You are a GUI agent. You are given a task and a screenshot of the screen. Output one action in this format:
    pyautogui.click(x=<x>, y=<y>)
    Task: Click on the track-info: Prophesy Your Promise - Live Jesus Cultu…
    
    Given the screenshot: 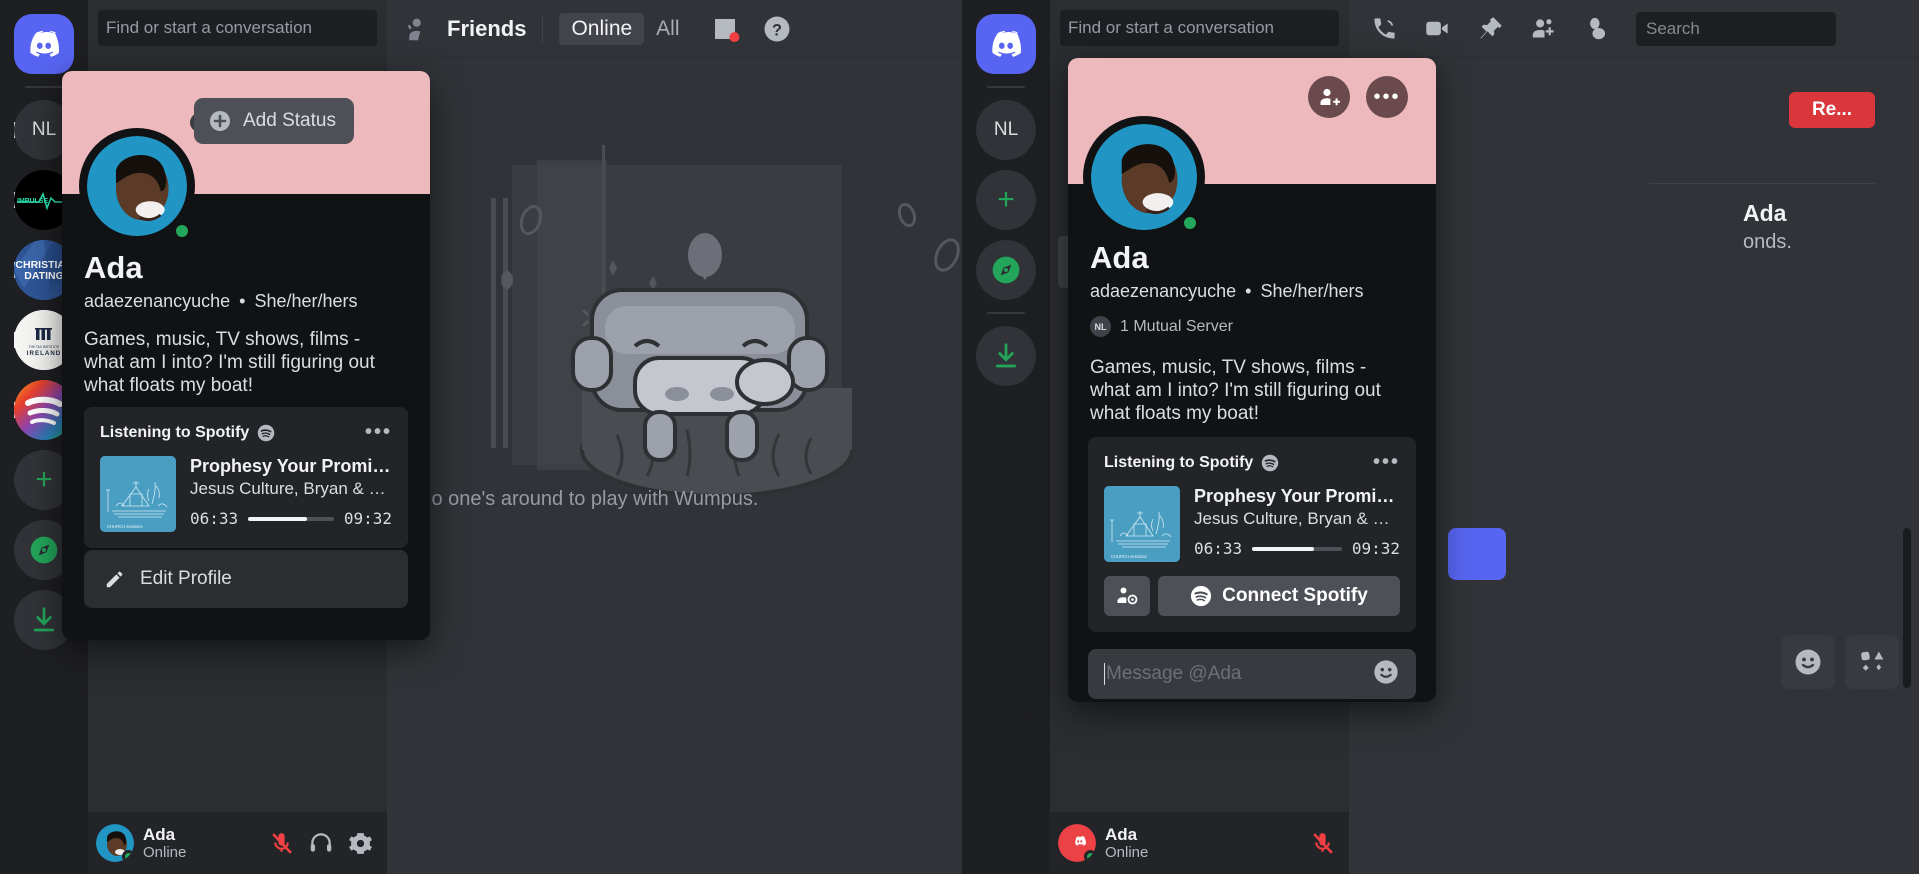 What is the action you would take?
    pyautogui.click(x=291, y=494)
    